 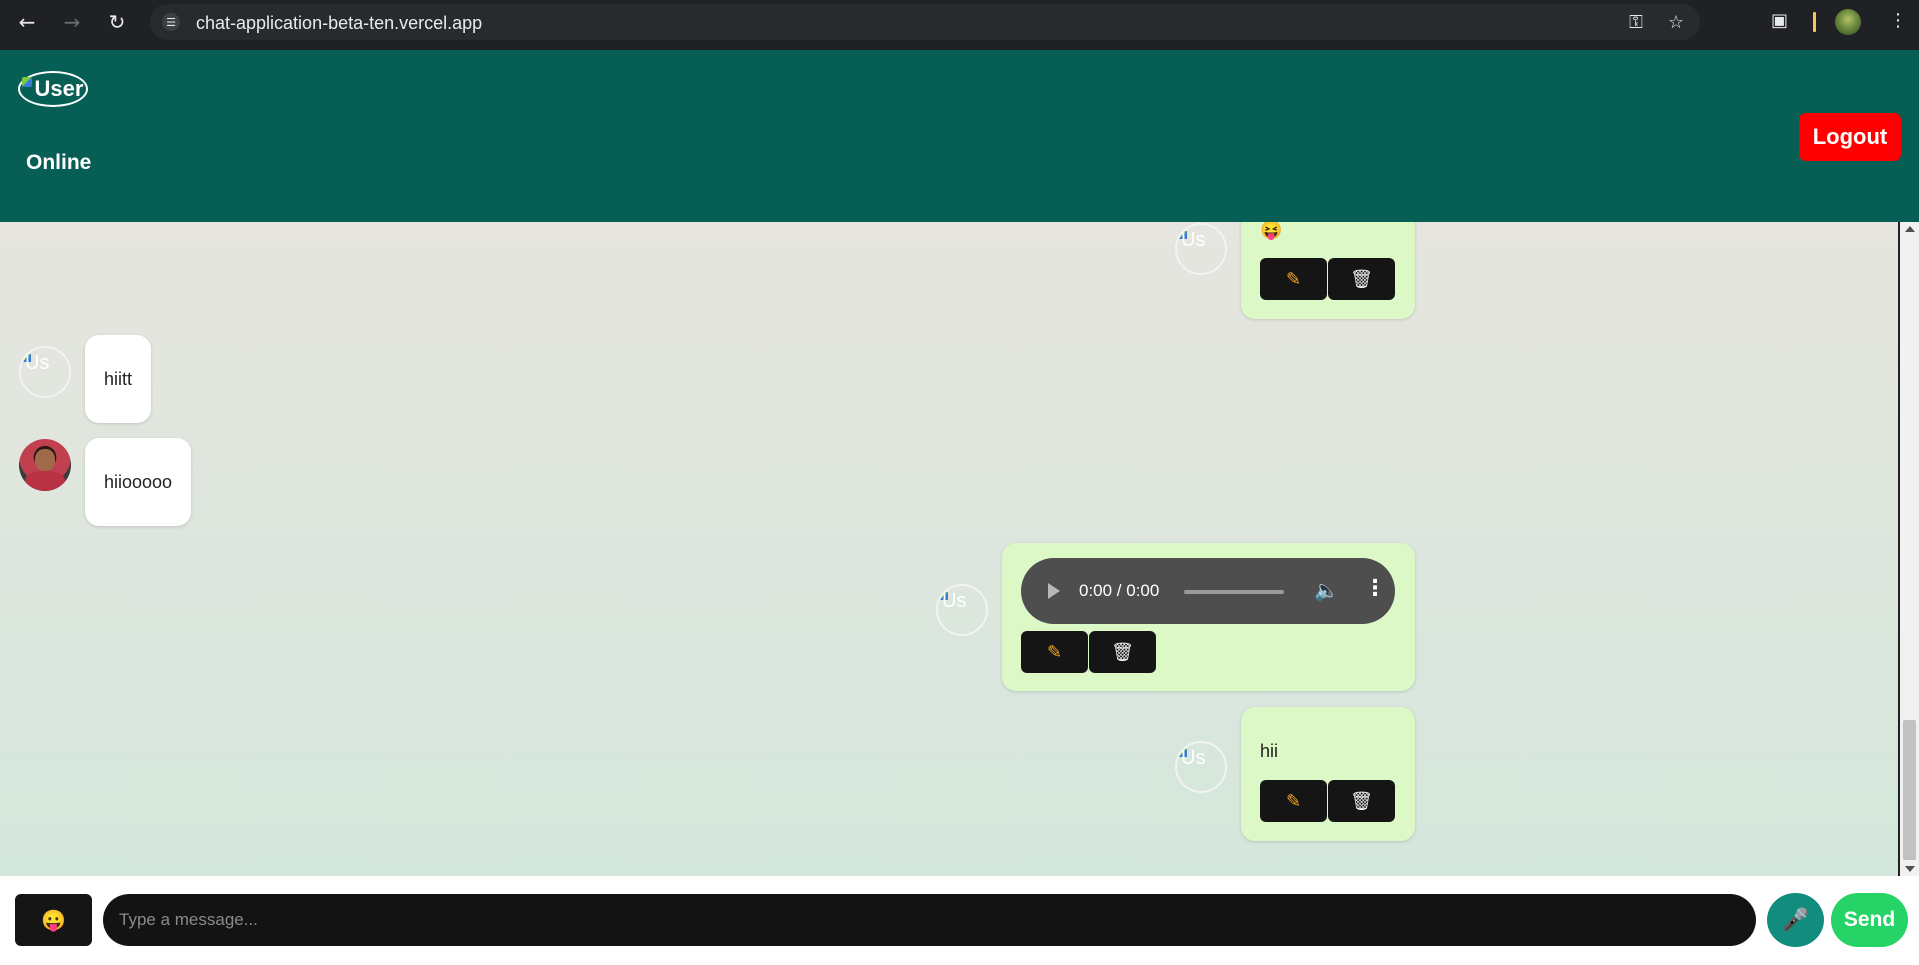 I want to click on scroll-thumb, so click(x=1909, y=790).